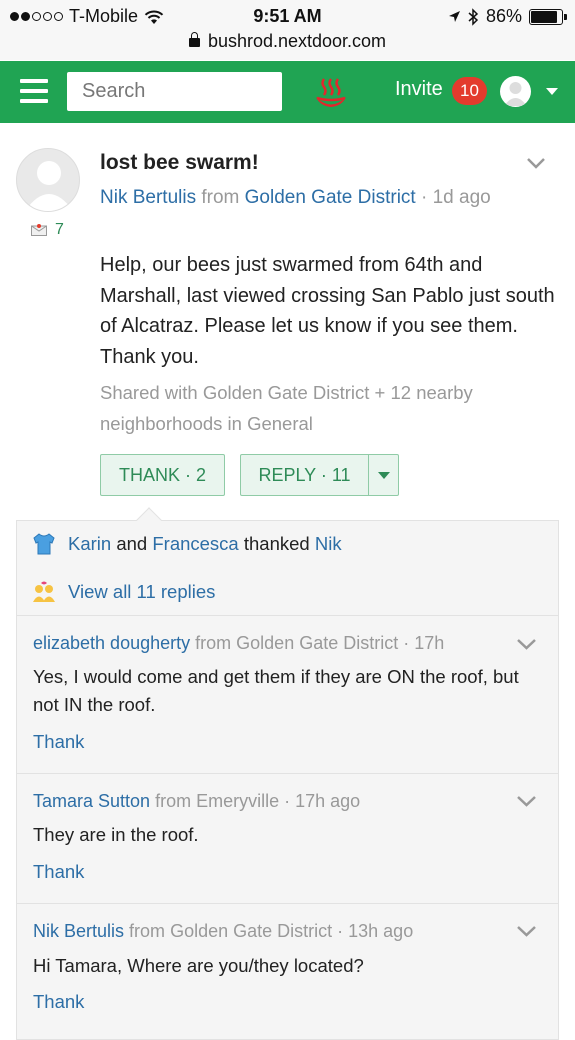 The height and width of the screenshot is (1040, 575). I want to click on view-all-replies-link: View all 11 replies, so click(123, 592).